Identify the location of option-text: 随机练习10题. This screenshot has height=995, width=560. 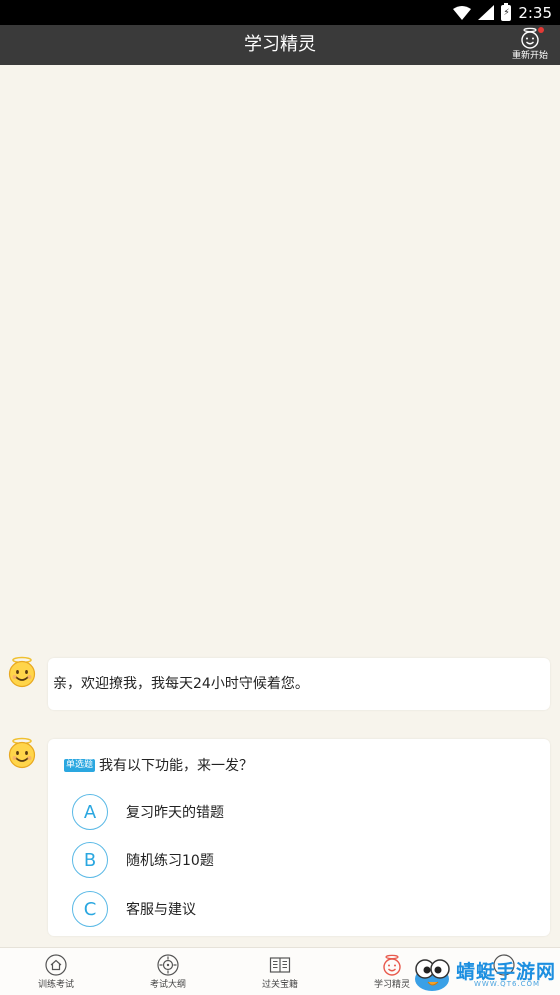
(170, 861).